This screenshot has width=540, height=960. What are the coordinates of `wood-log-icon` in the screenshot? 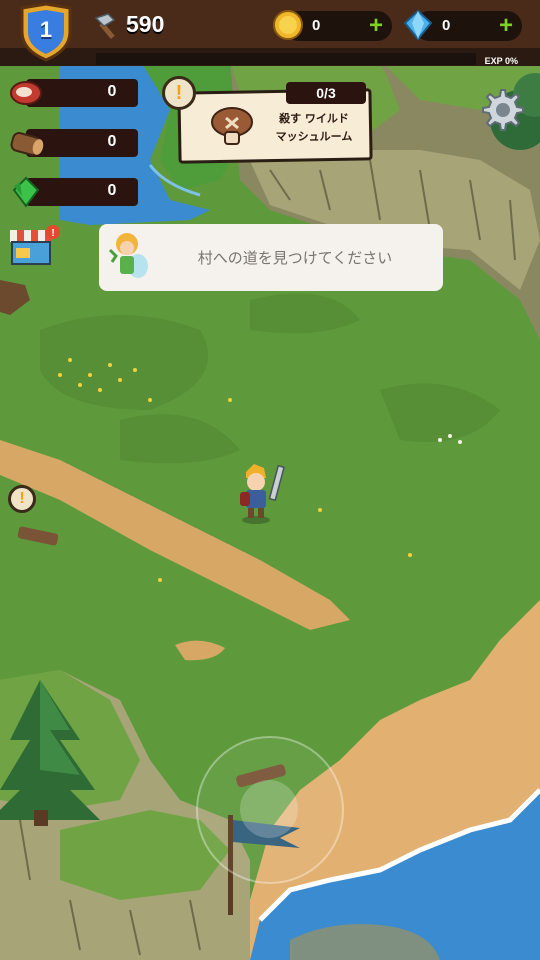 It's located at (26, 143).